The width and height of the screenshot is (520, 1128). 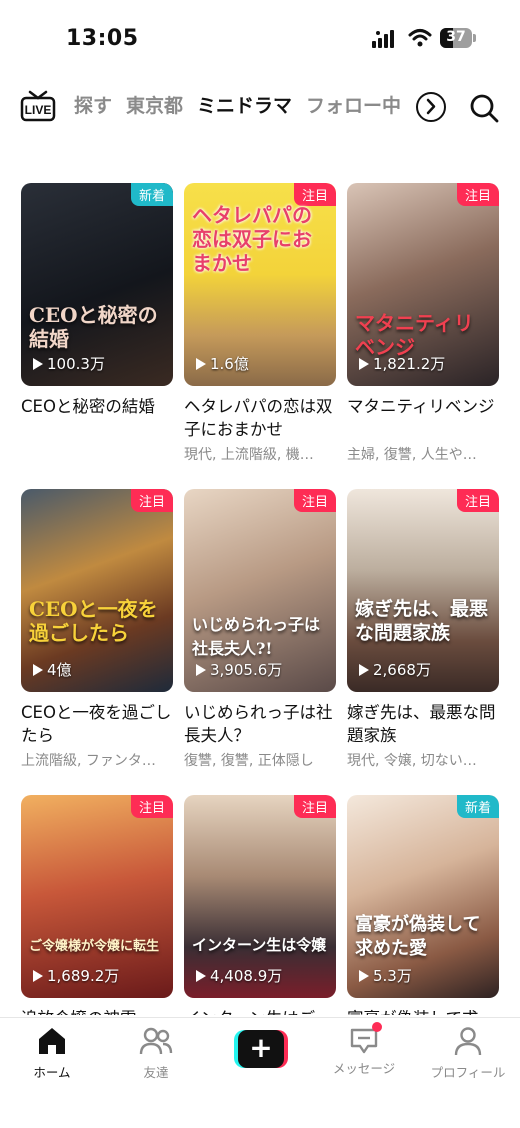 I want to click on view-count: 4億, so click(x=52, y=669).